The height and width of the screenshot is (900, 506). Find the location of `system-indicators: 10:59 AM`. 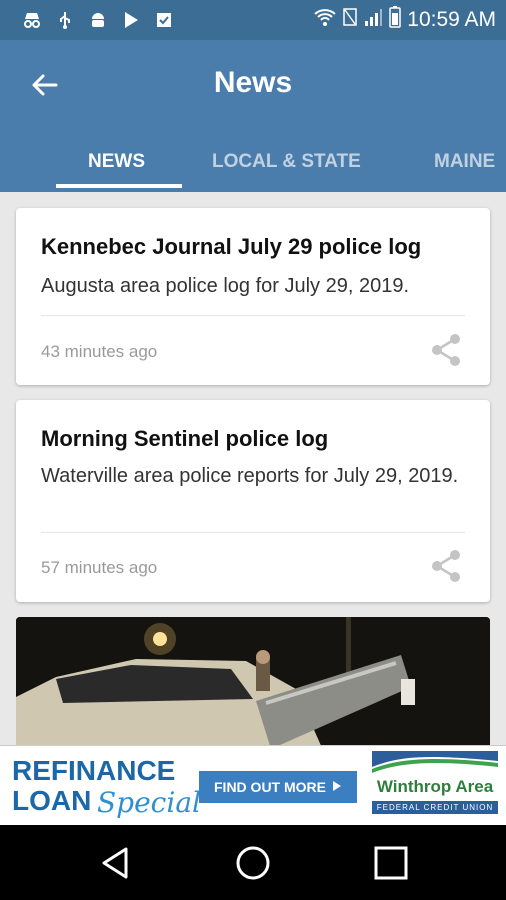

system-indicators: 10:59 AM is located at coordinates (409, 20).